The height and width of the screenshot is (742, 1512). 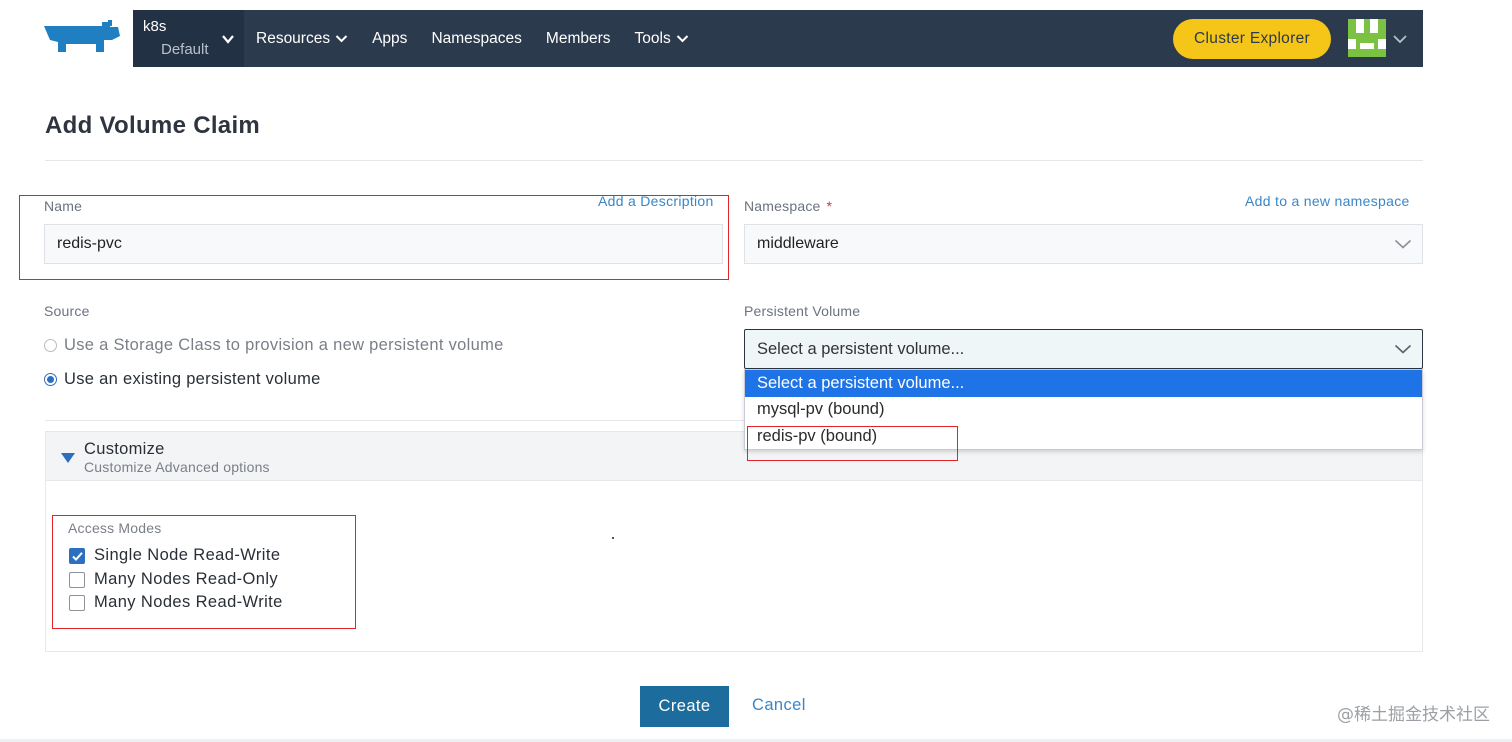 I want to click on name-input: redis-pvc, so click(x=383, y=244).